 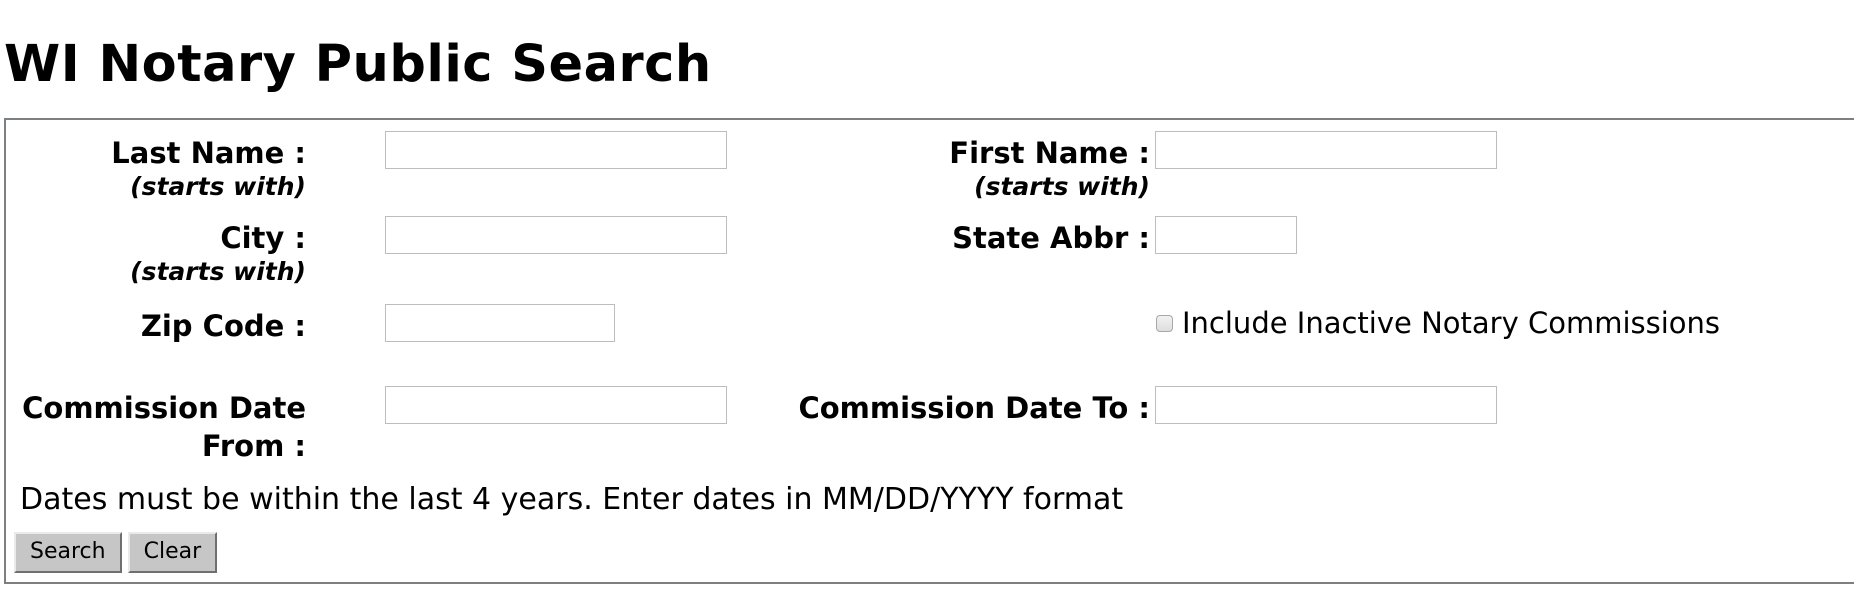 What do you see at coordinates (556, 405) in the screenshot?
I see `commission-date-from-input` at bounding box center [556, 405].